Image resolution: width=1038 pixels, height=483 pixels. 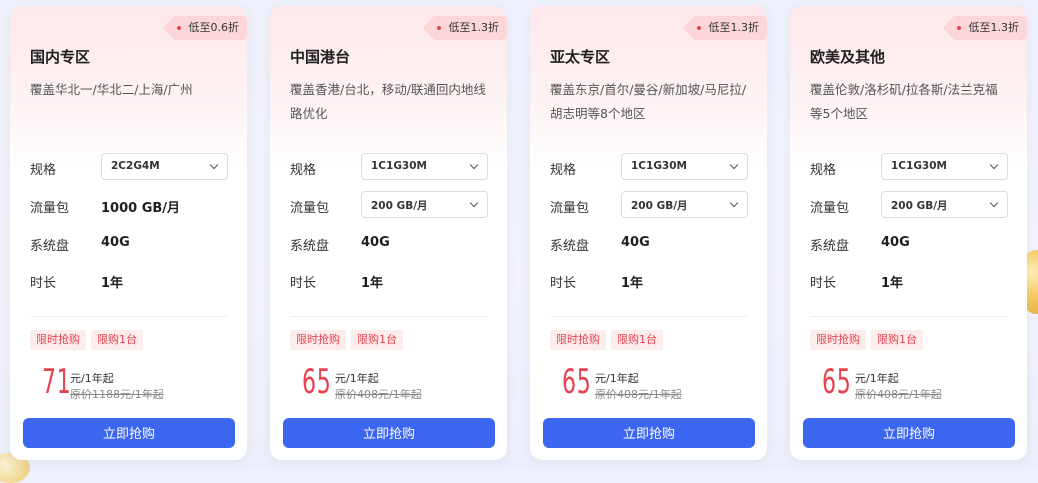 I want to click on discount-badge-text: 低至0.6折, so click(x=214, y=27).